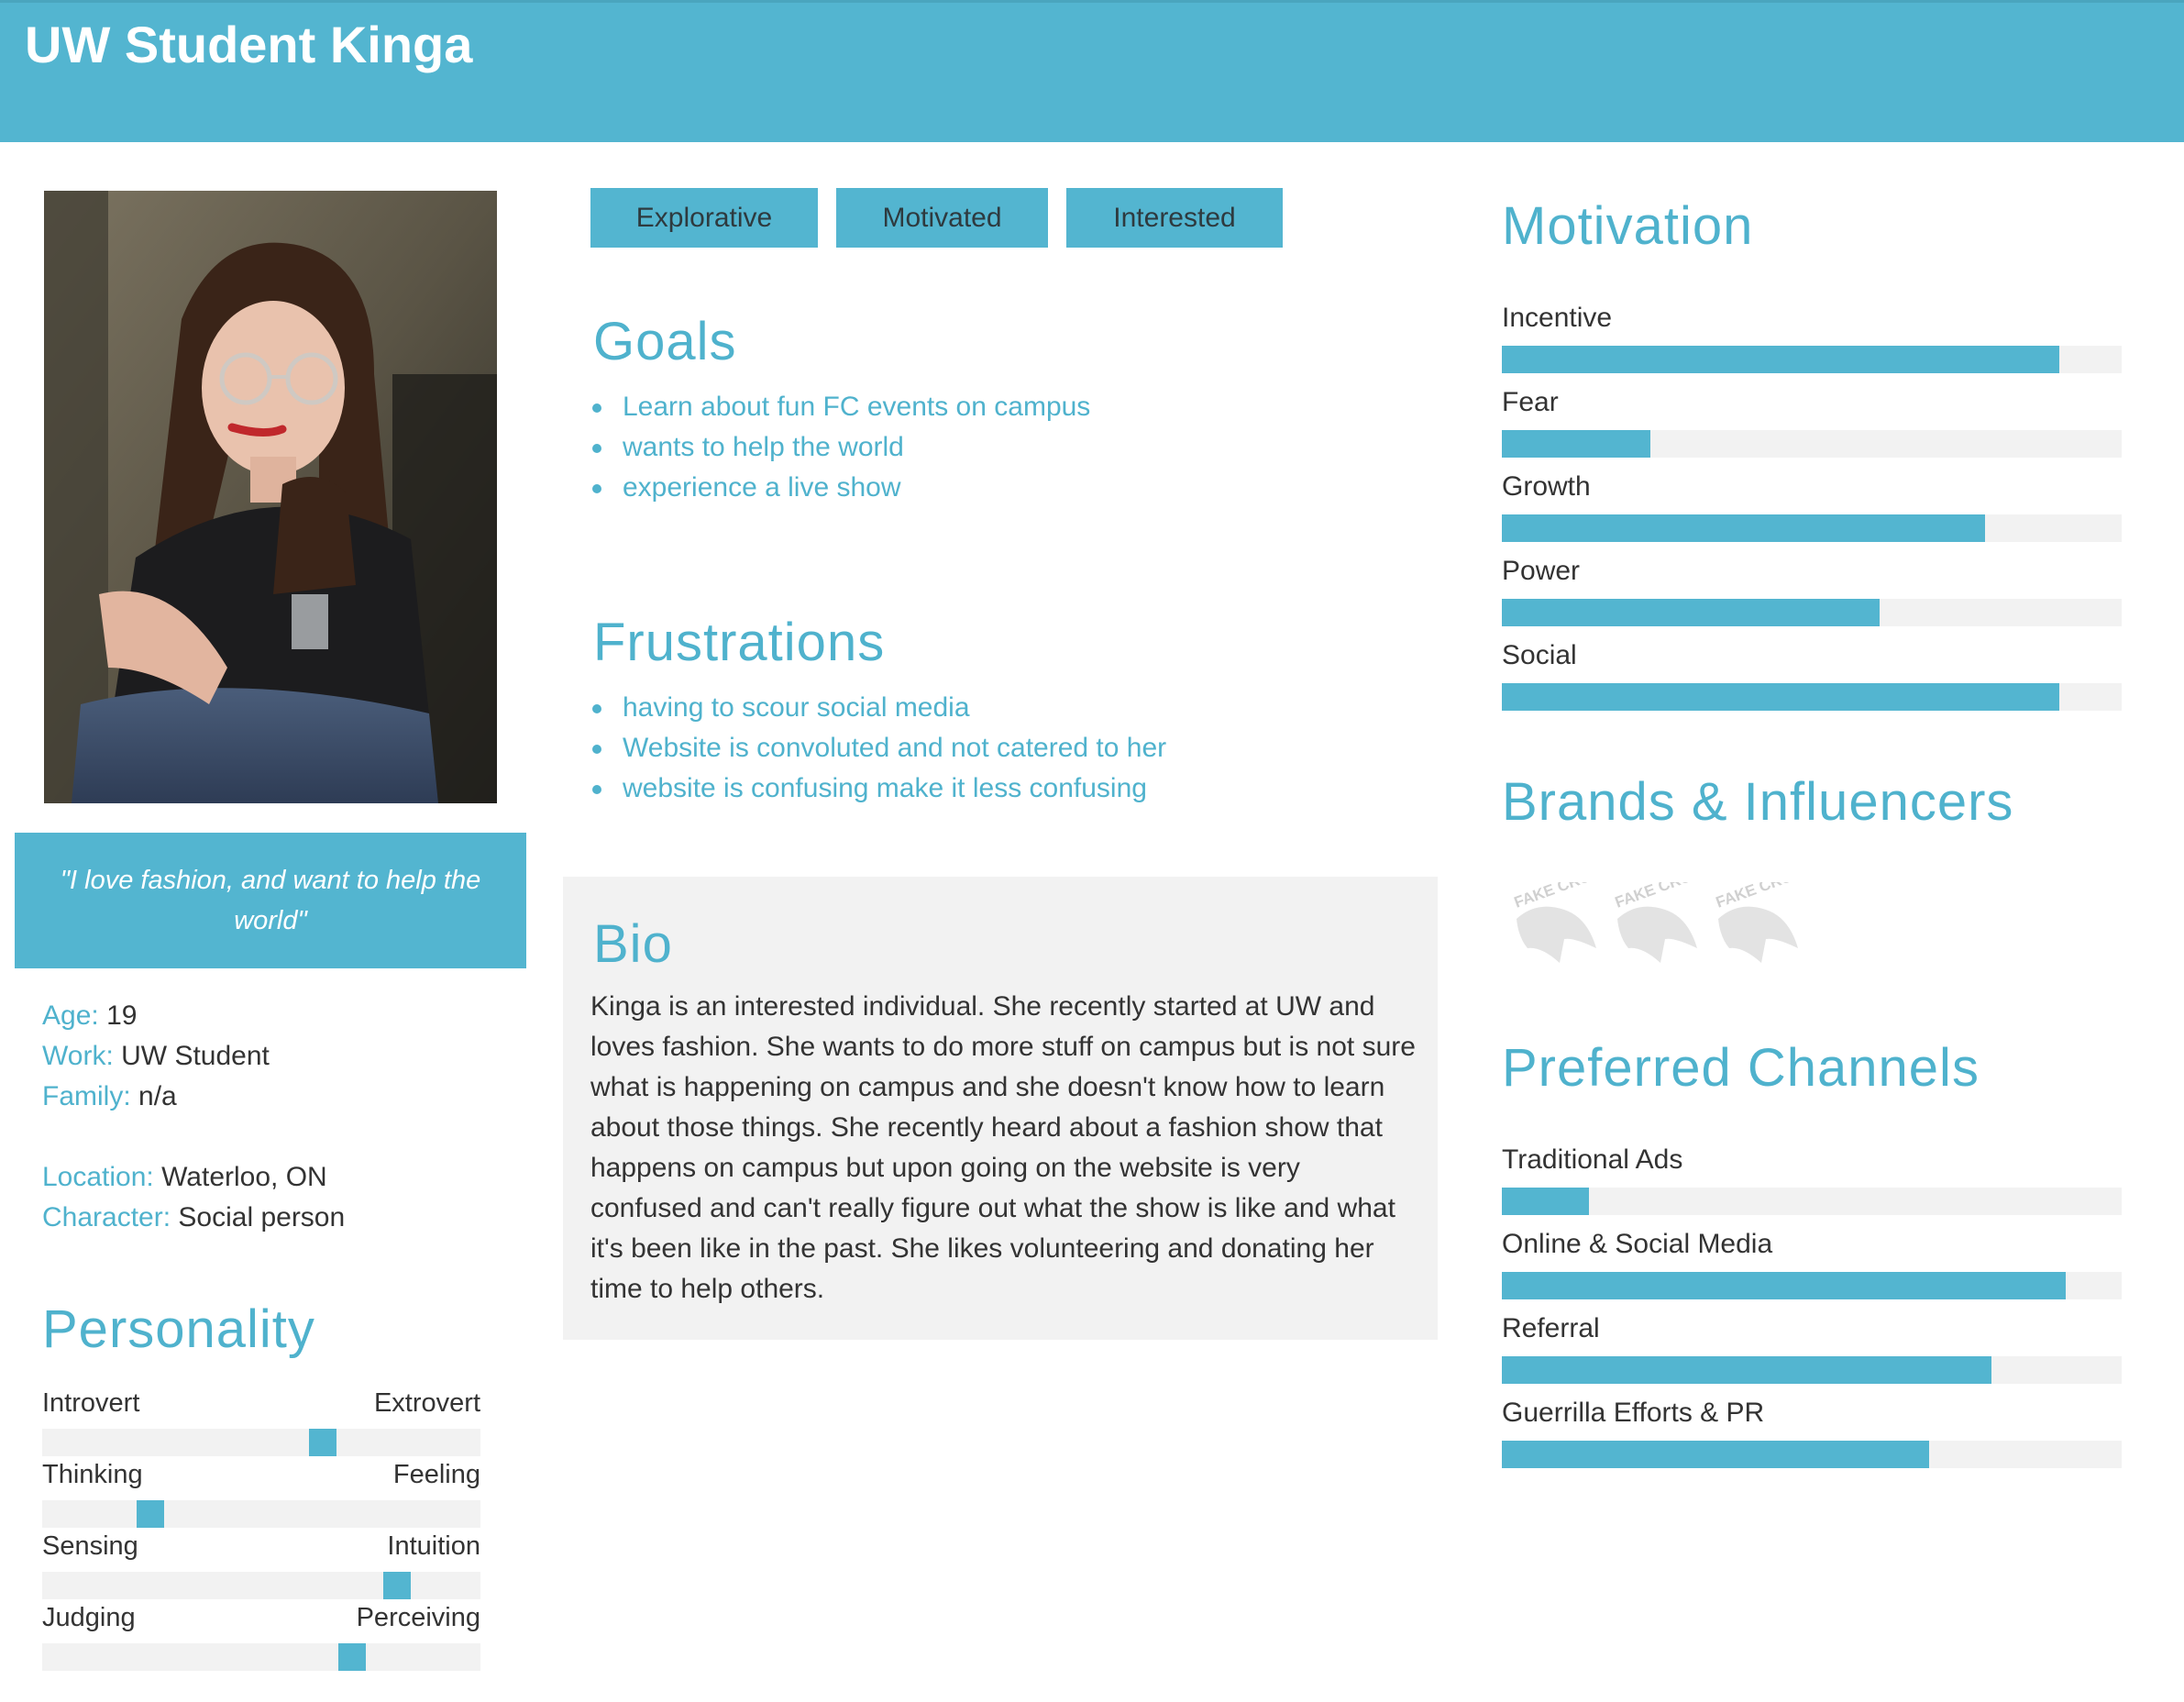 The width and height of the screenshot is (2184, 1702). Describe the element at coordinates (436, 1474) in the screenshot. I see `trait-right-label: Feeling` at that location.